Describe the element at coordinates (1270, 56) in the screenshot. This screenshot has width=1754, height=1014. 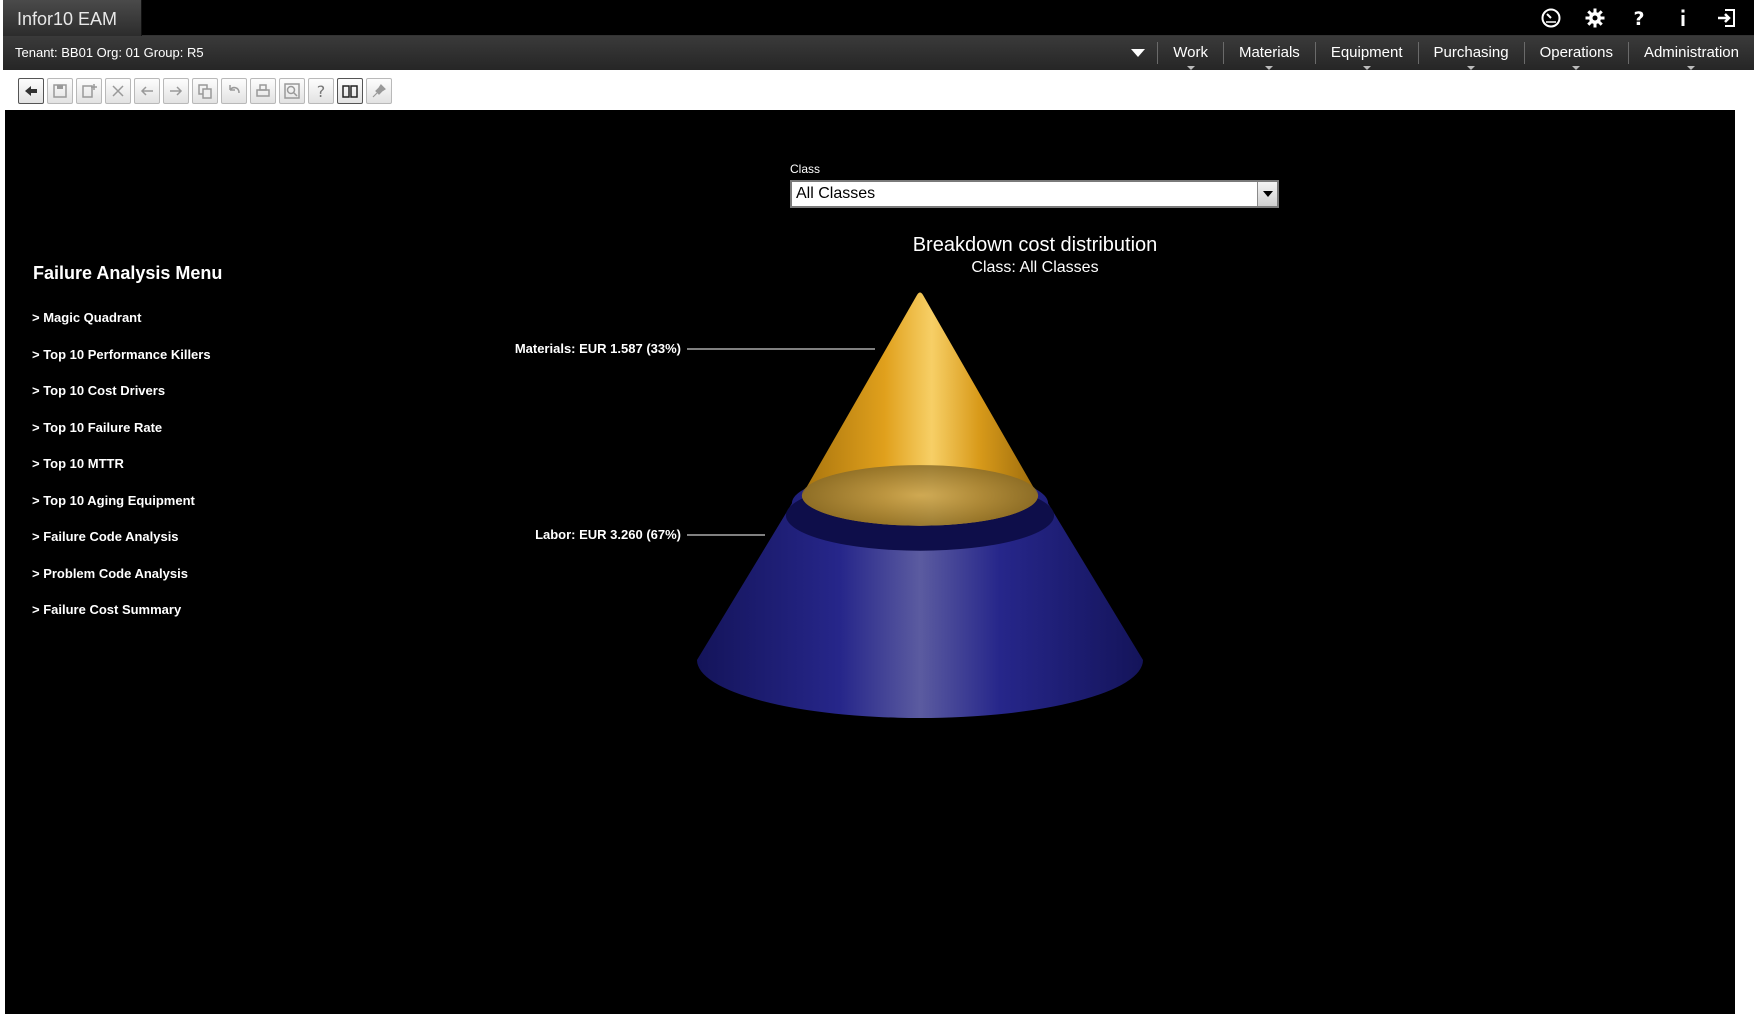
I see `nav-materials: Materials` at that location.